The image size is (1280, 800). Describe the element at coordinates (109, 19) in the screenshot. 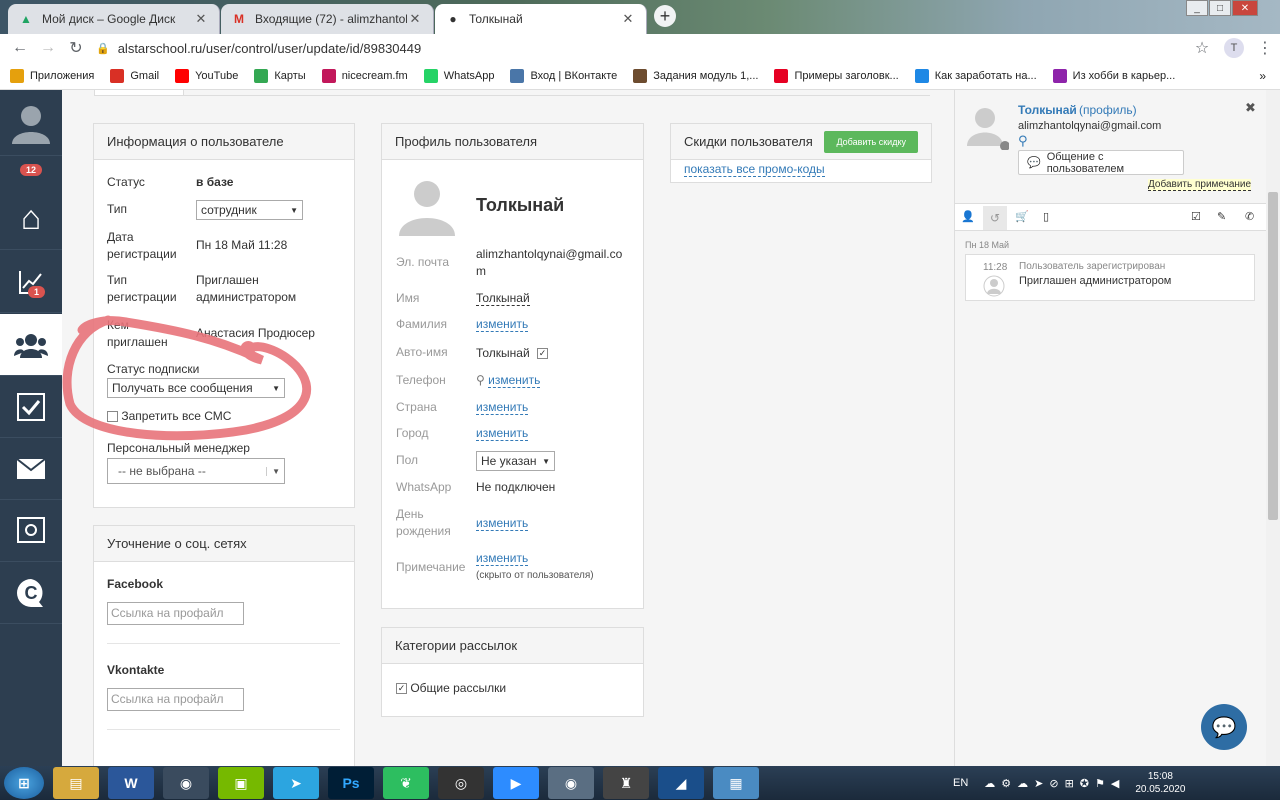

I see `tab-title: Мой диск – Google Диск` at that location.